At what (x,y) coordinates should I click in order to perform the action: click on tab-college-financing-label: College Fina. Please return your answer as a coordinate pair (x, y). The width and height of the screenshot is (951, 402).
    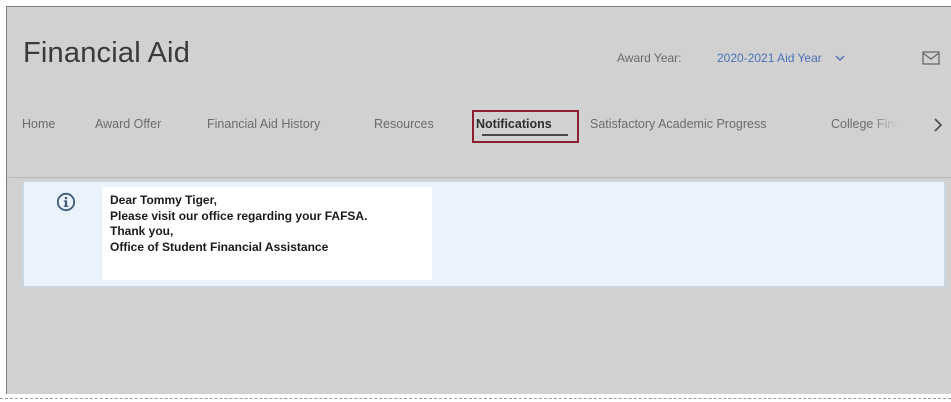
    Looking at the image, I should click on (866, 124).